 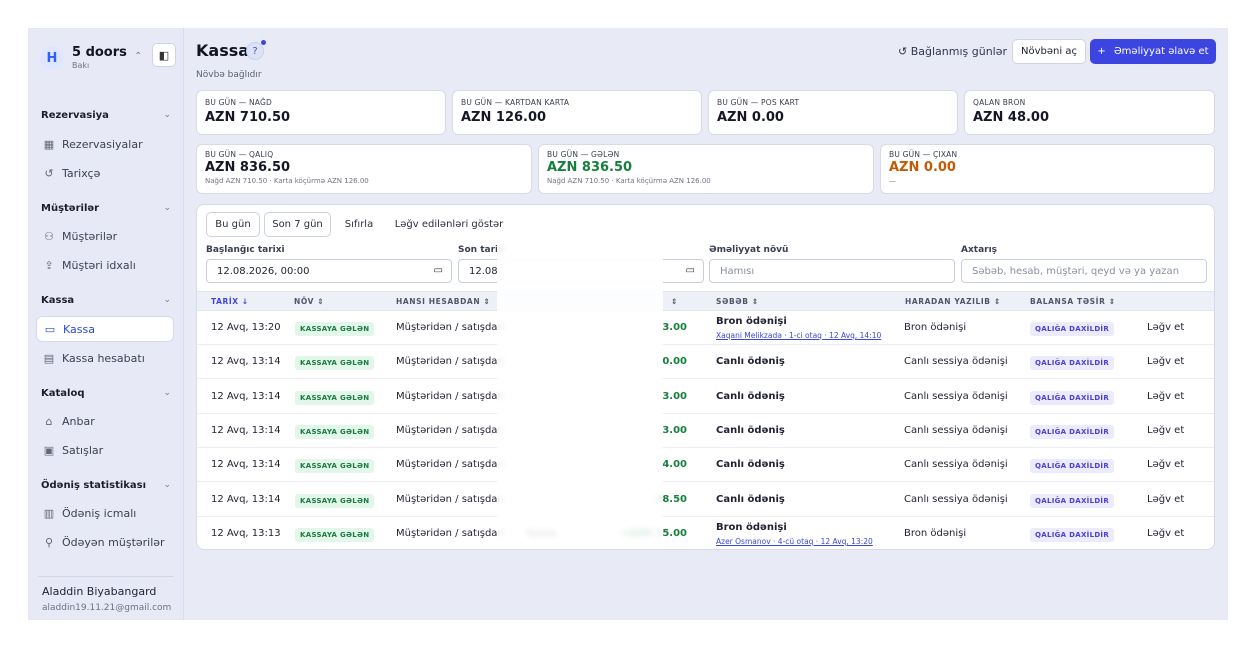 I want to click on start-date-input: 12.08.2026, 00:00 ▭, so click(x=329, y=271).